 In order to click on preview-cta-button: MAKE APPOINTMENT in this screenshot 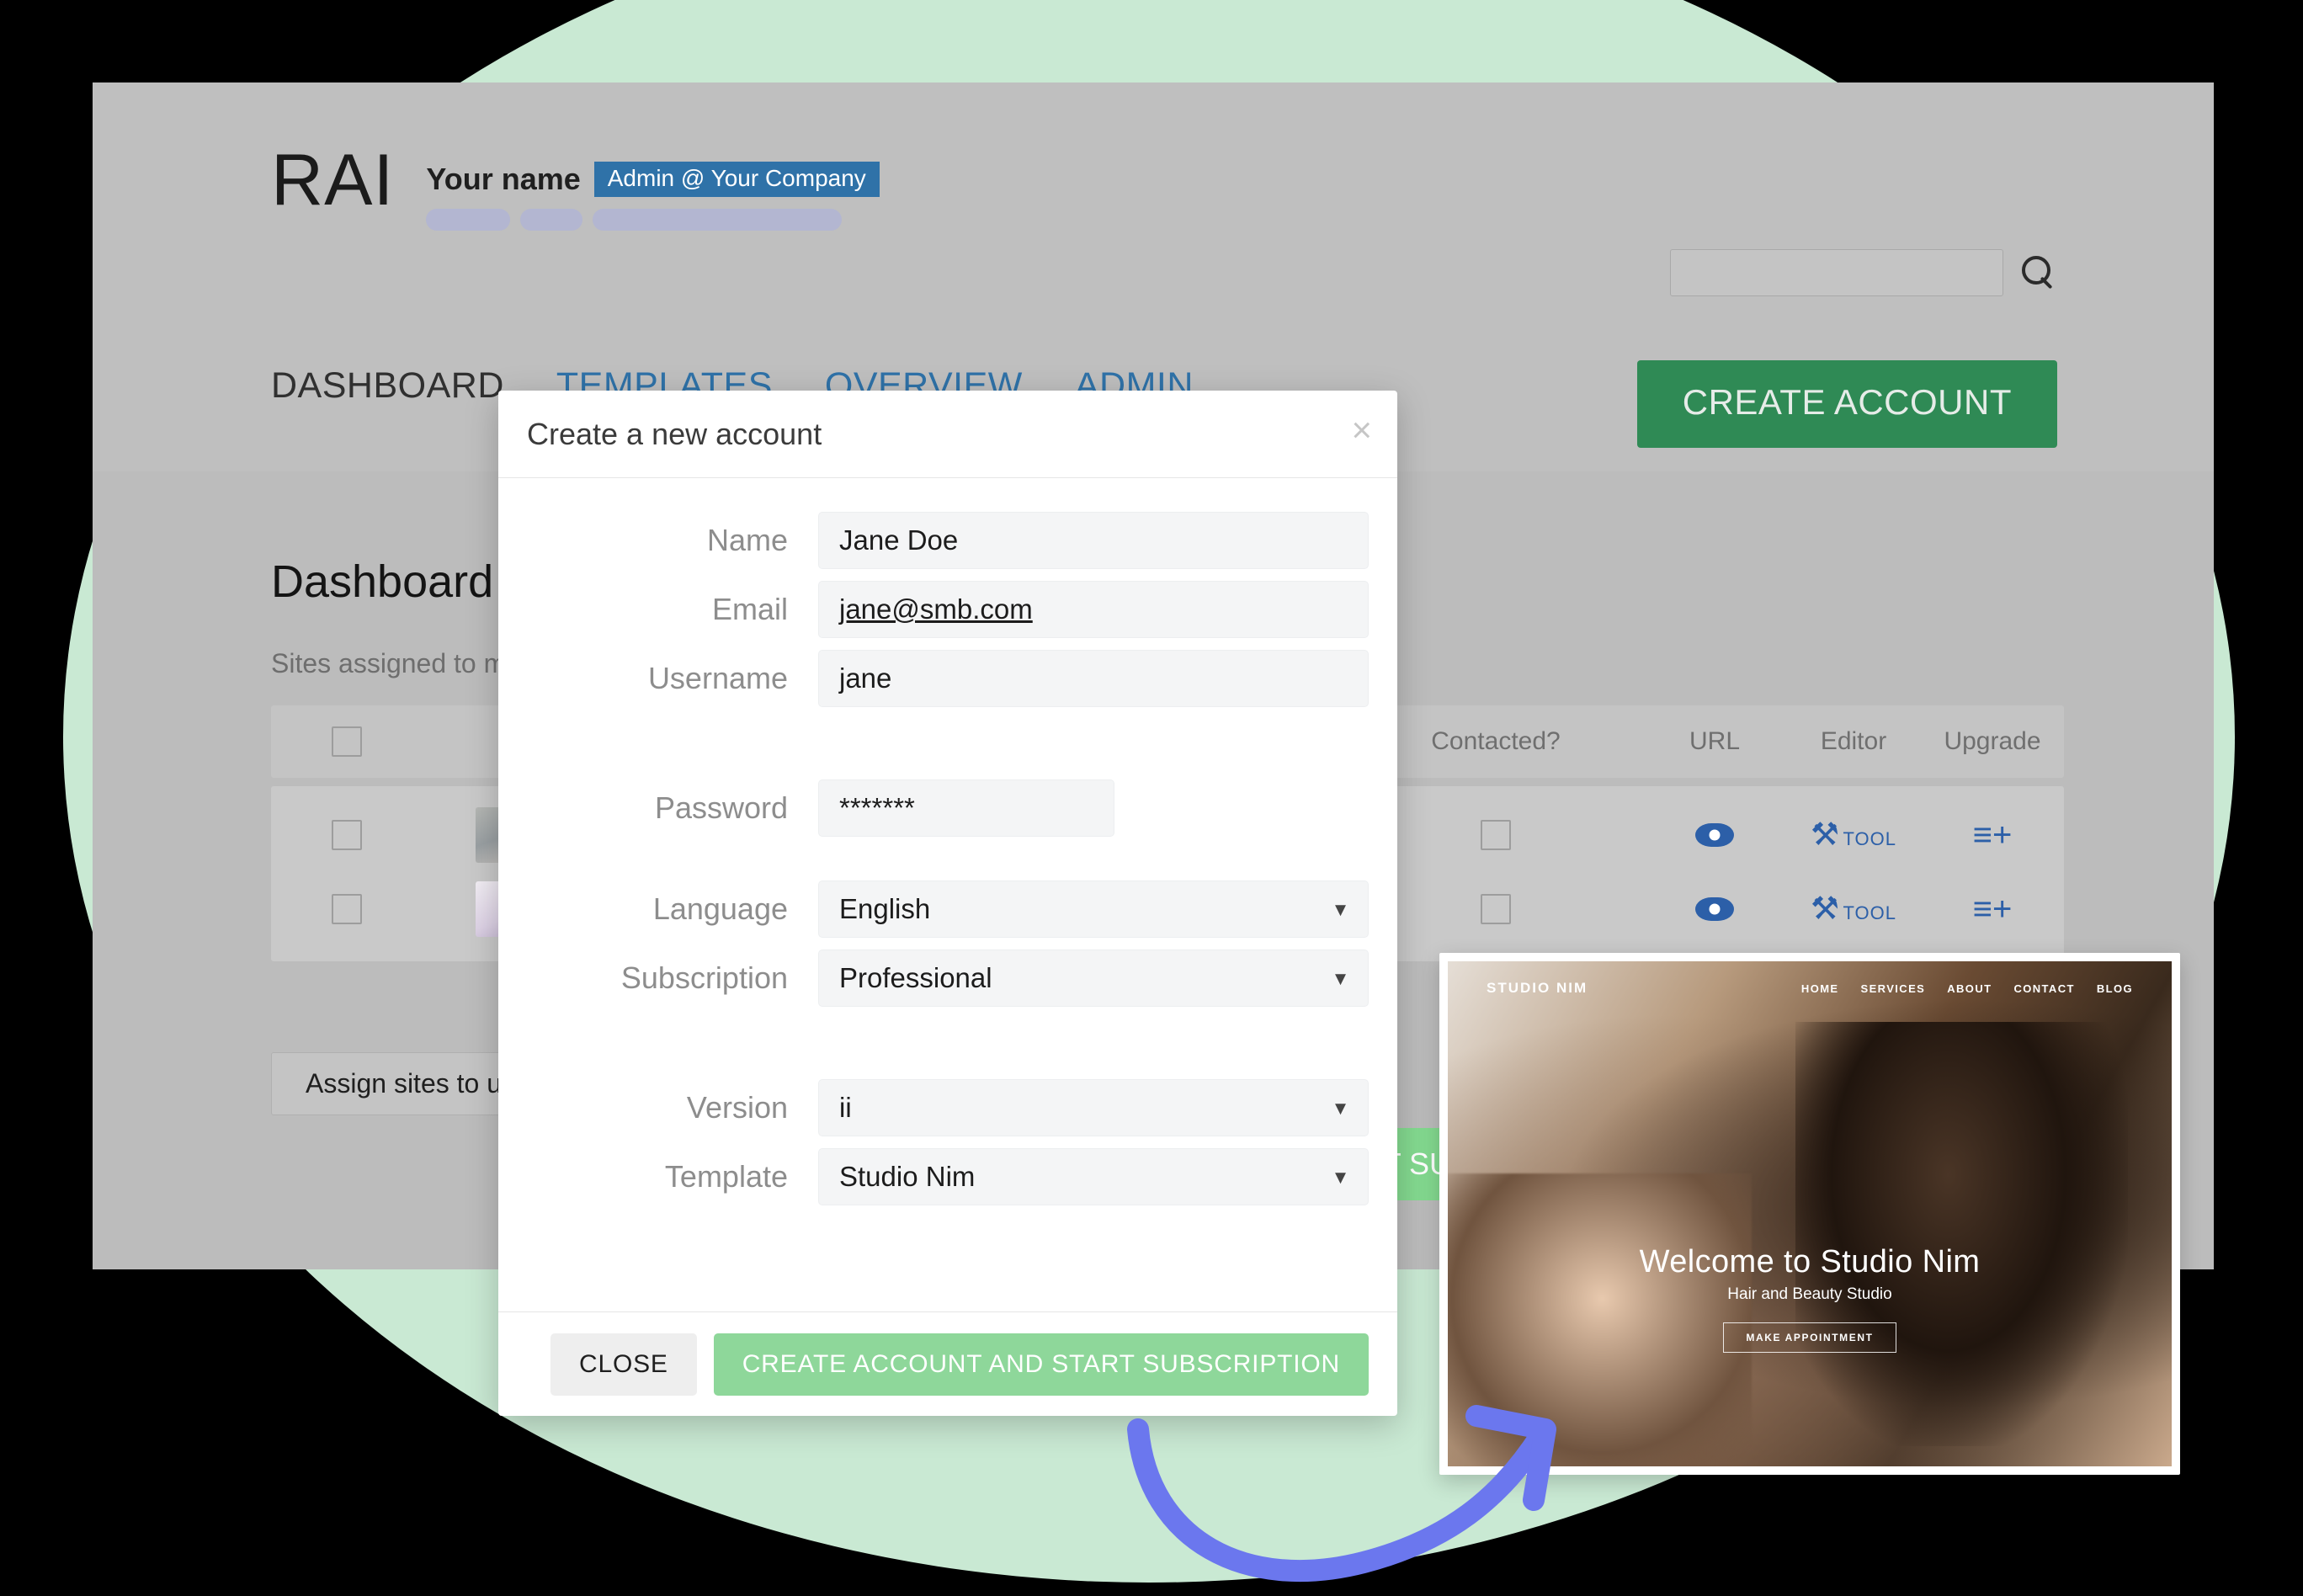, I will do `click(1810, 1337)`.